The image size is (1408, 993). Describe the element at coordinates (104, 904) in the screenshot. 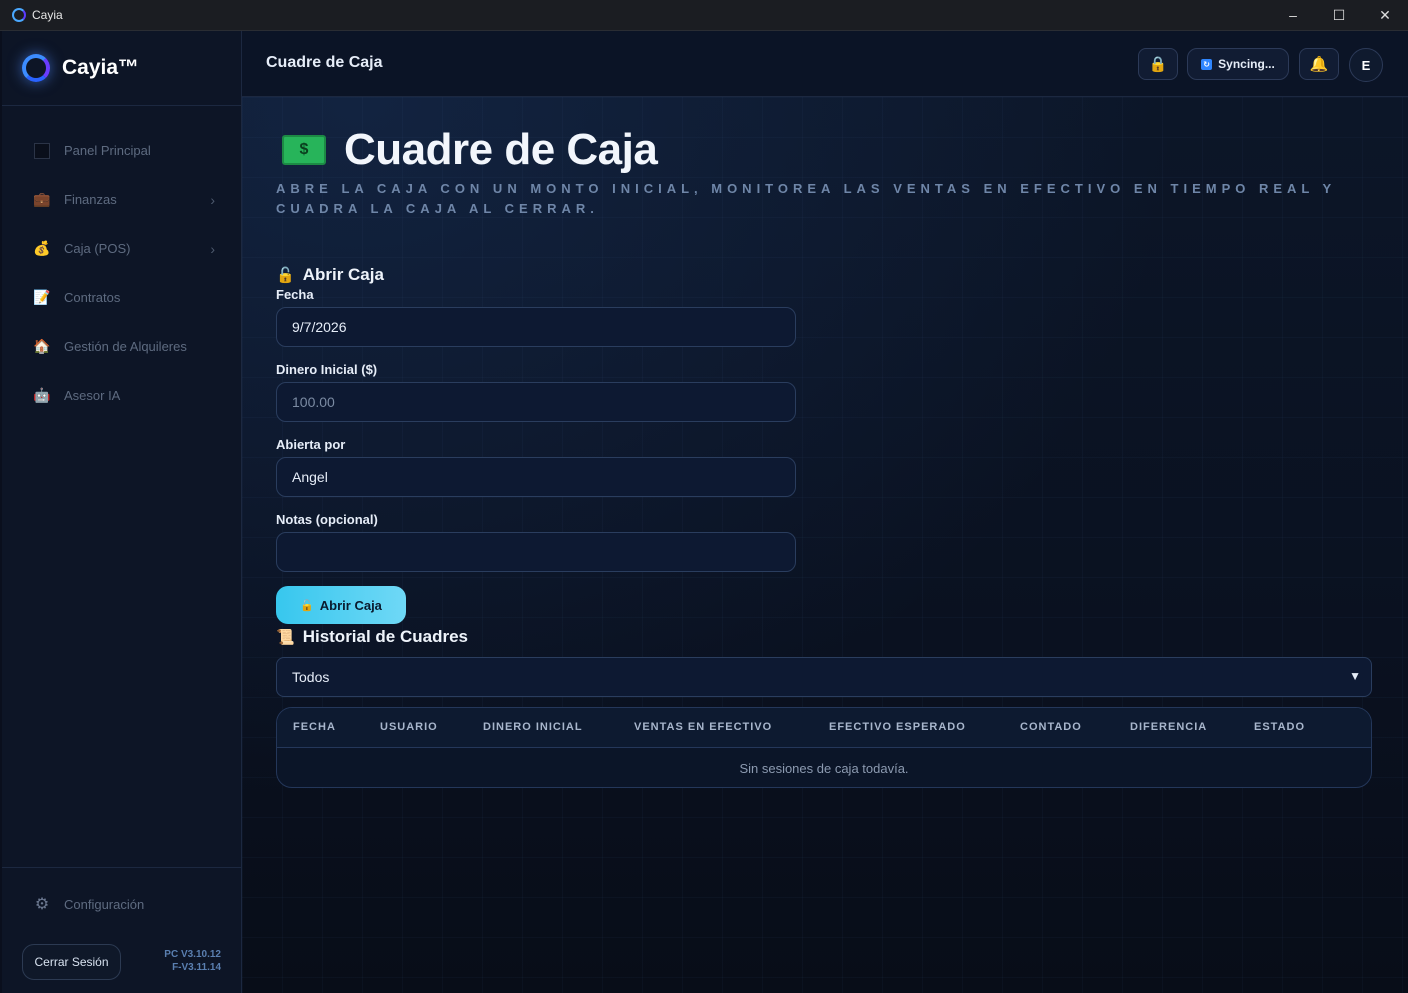

I see `sidebar-item-label: Configuración` at that location.